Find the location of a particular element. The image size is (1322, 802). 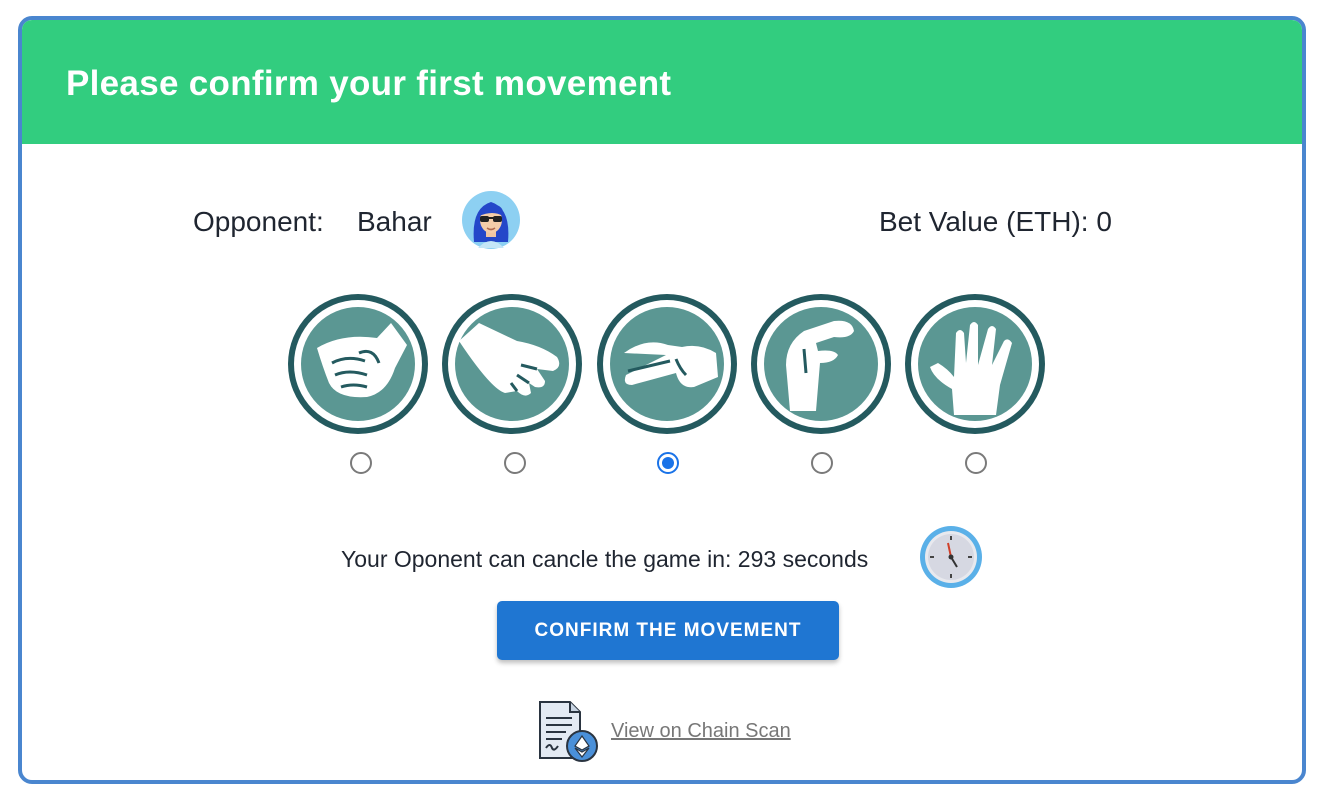

view-on-chain-scan-link: View on Chain Scan is located at coordinates (701, 731).